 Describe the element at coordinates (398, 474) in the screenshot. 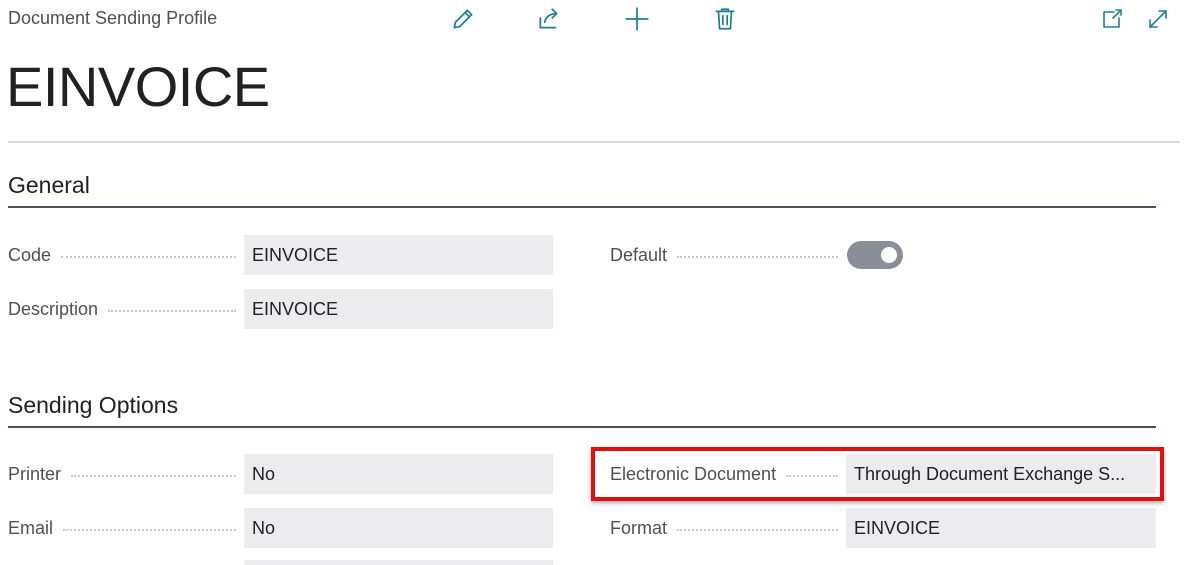

I see `printer-field: No` at that location.